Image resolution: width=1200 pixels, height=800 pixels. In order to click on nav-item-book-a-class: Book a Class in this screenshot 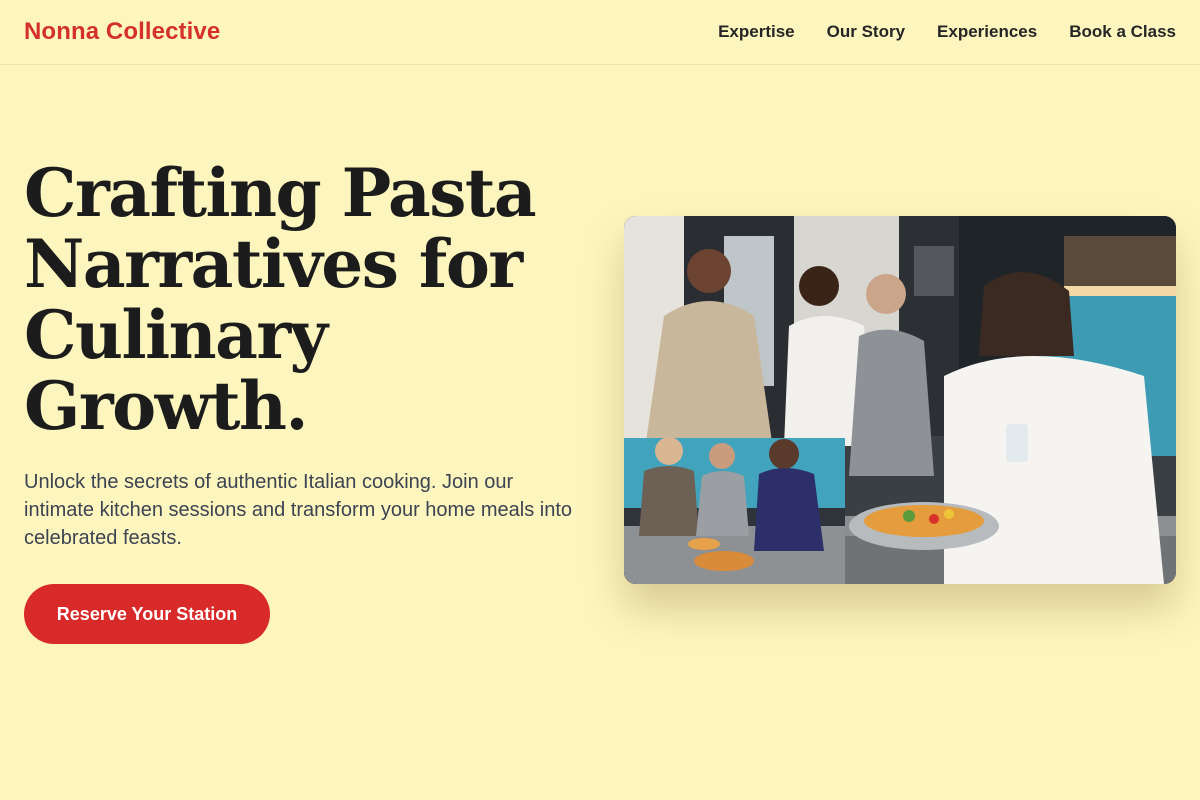, I will do `click(1122, 32)`.